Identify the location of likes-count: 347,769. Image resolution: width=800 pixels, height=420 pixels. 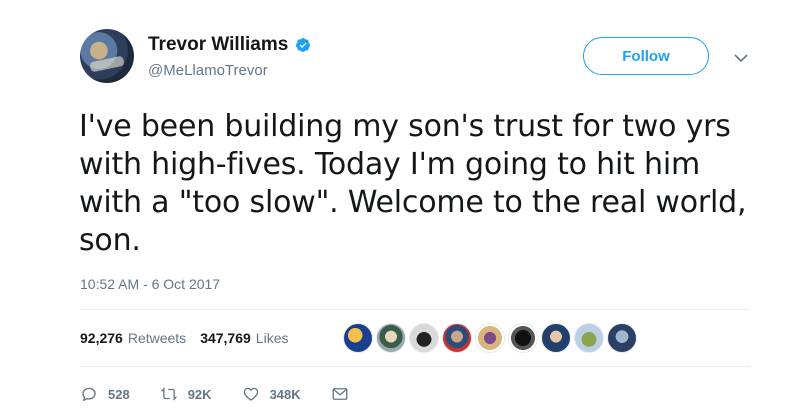
(225, 338).